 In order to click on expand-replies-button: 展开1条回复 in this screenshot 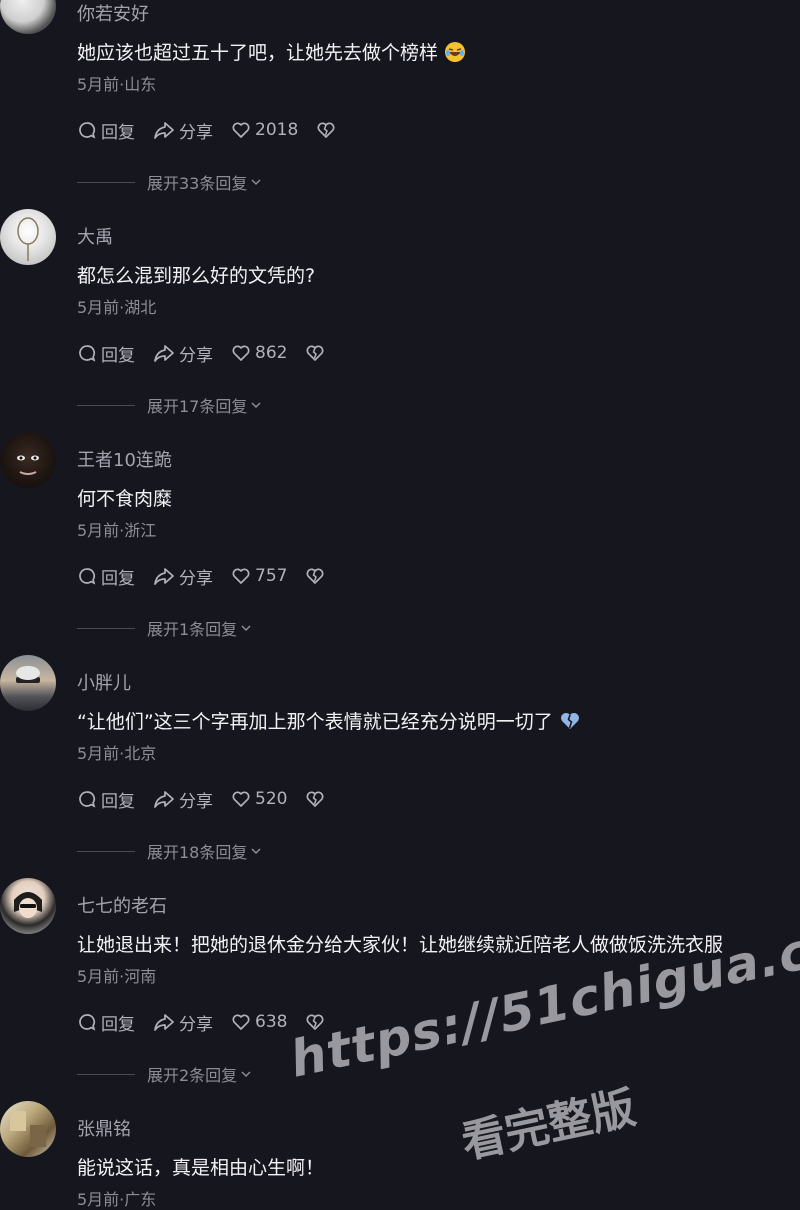, I will do `click(164, 628)`.